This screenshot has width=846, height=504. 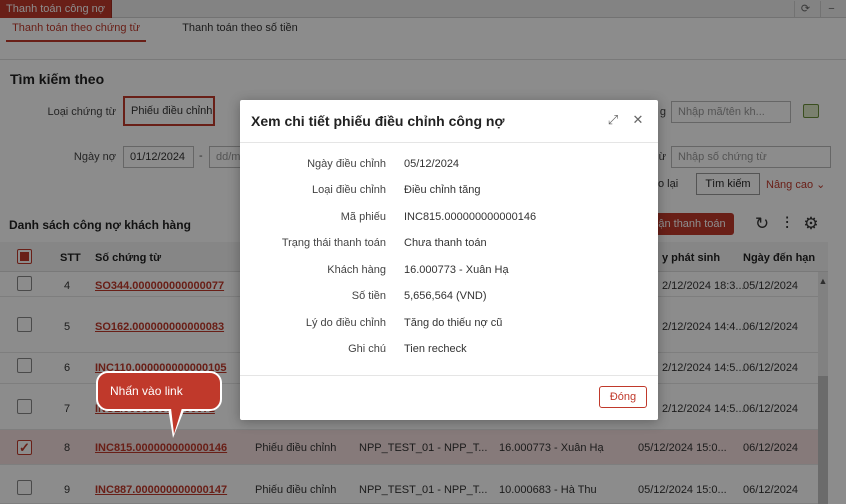 I want to click on callout-pointer-inner, so click(x=176, y=421).